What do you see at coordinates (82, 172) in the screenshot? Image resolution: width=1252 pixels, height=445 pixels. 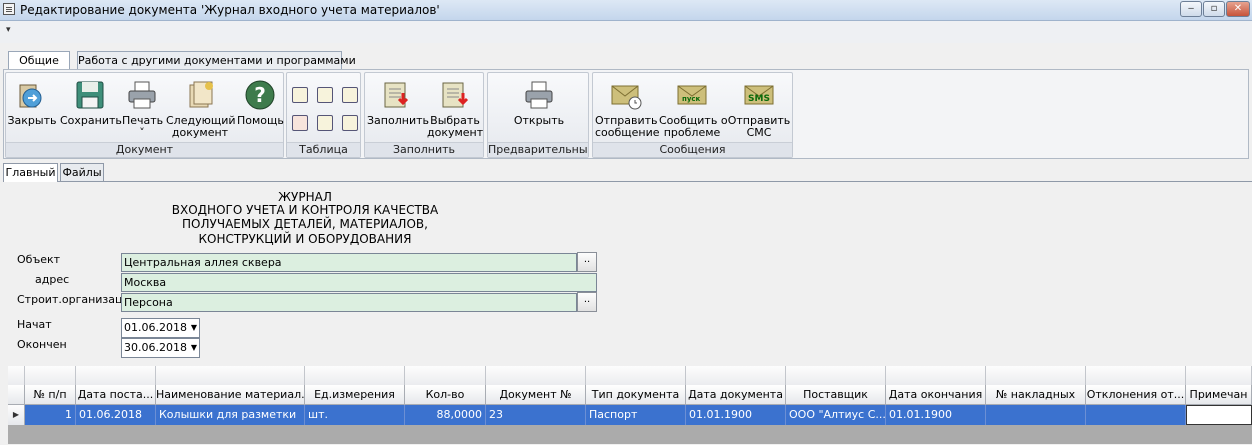 I see `tab-files: Файлы` at bounding box center [82, 172].